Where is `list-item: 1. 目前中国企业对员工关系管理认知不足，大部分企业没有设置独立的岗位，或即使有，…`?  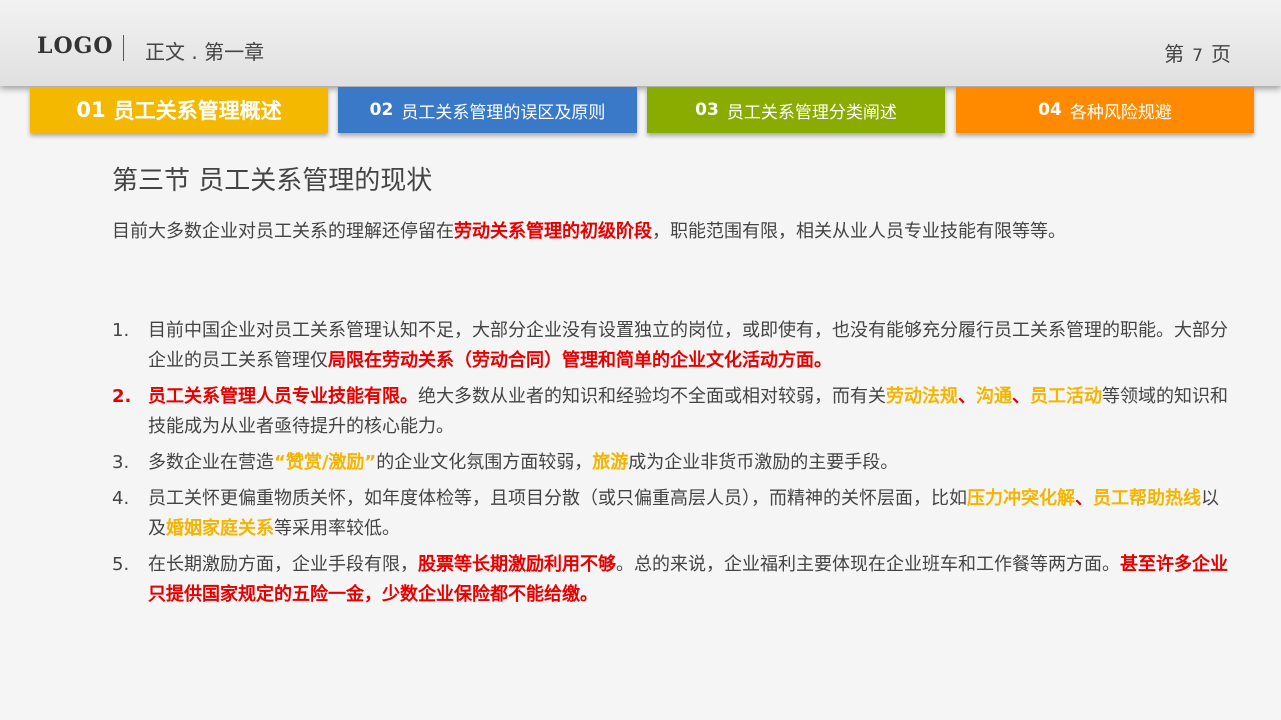 list-item: 1. 目前中国企业对员工关系管理认知不足，大部分企业没有设置独立的岗位，或即使有，… is located at coordinates (672, 346).